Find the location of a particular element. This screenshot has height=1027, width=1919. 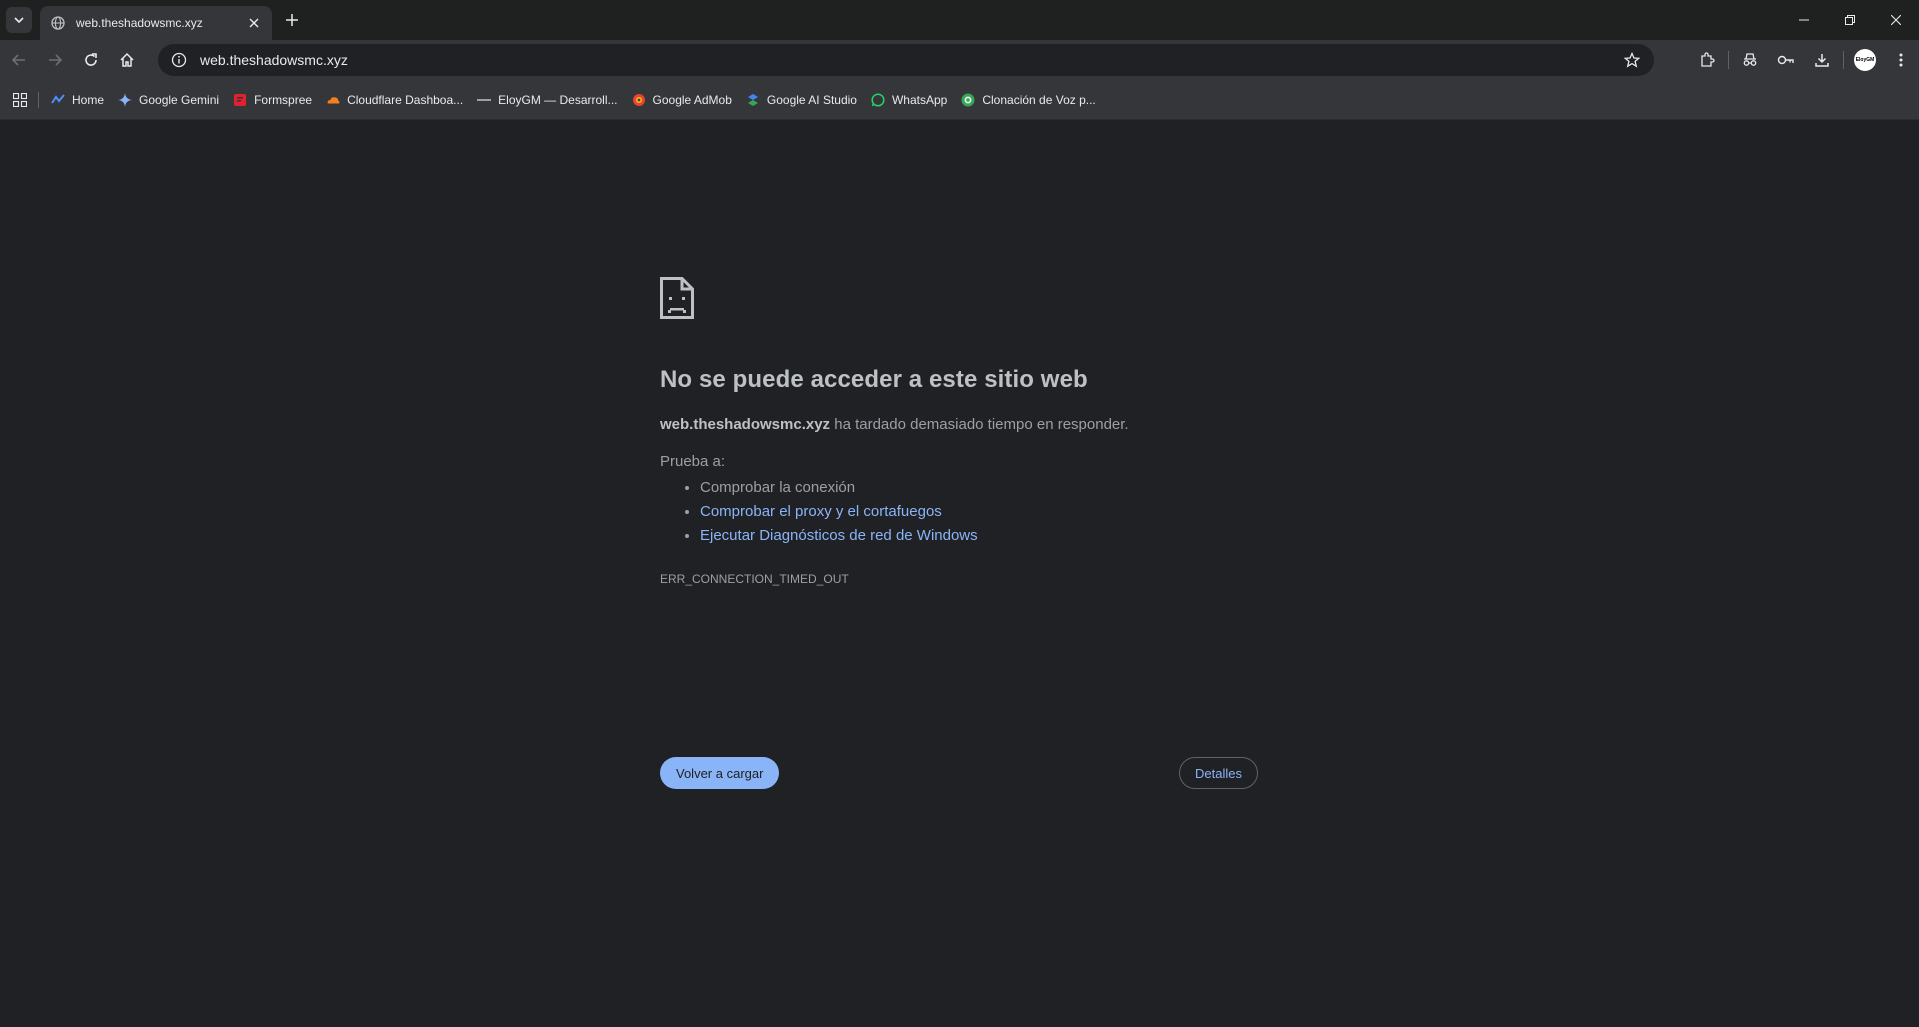

forward-button is located at coordinates (55, 60).